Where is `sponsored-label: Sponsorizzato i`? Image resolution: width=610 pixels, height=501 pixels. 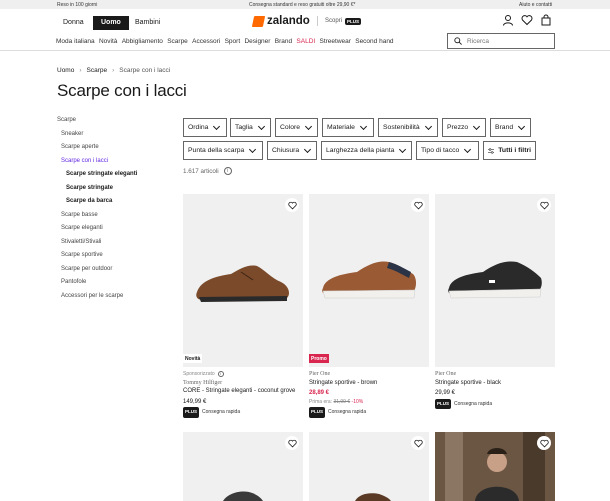
sponsored-label: Sponsorizzato i is located at coordinates (243, 374).